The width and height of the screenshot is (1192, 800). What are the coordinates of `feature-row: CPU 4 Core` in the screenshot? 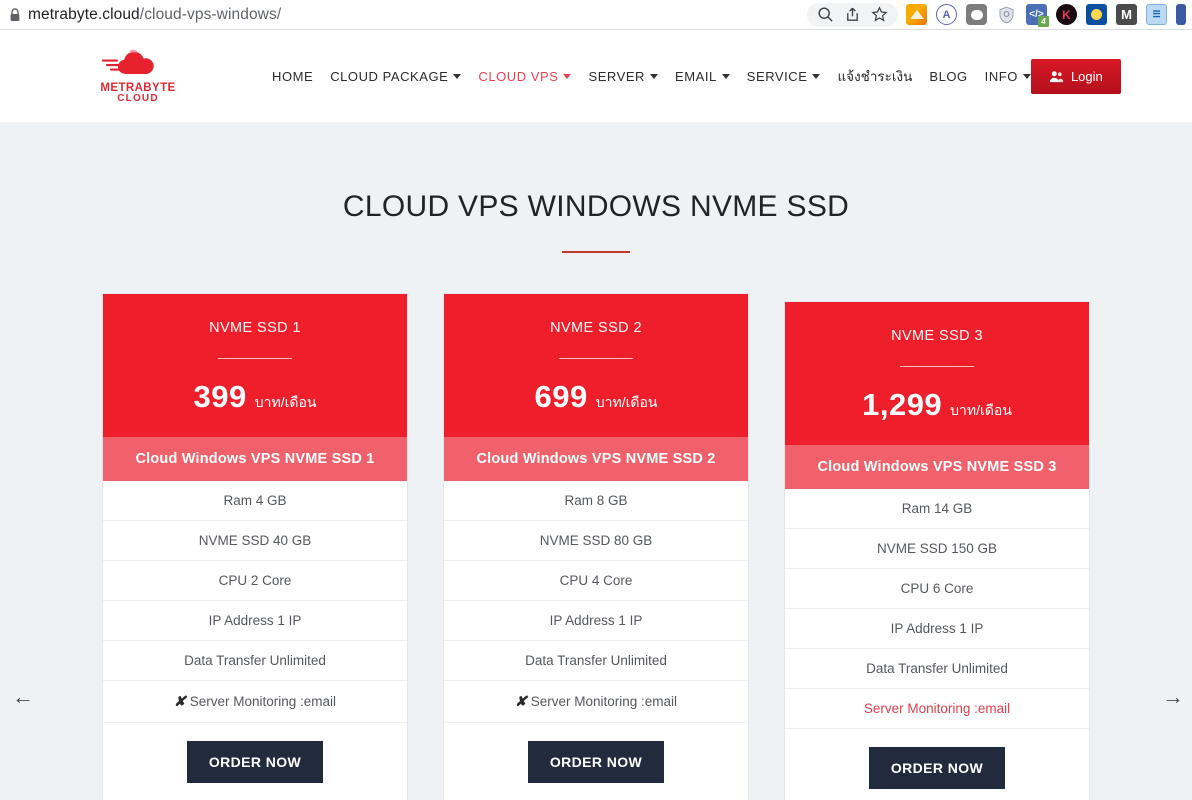 It's located at (596, 581).